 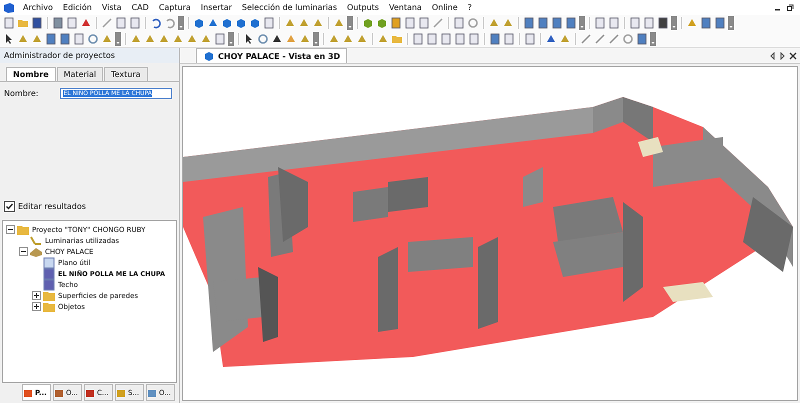 I want to click on menu-item: Edición, so click(x=77, y=7).